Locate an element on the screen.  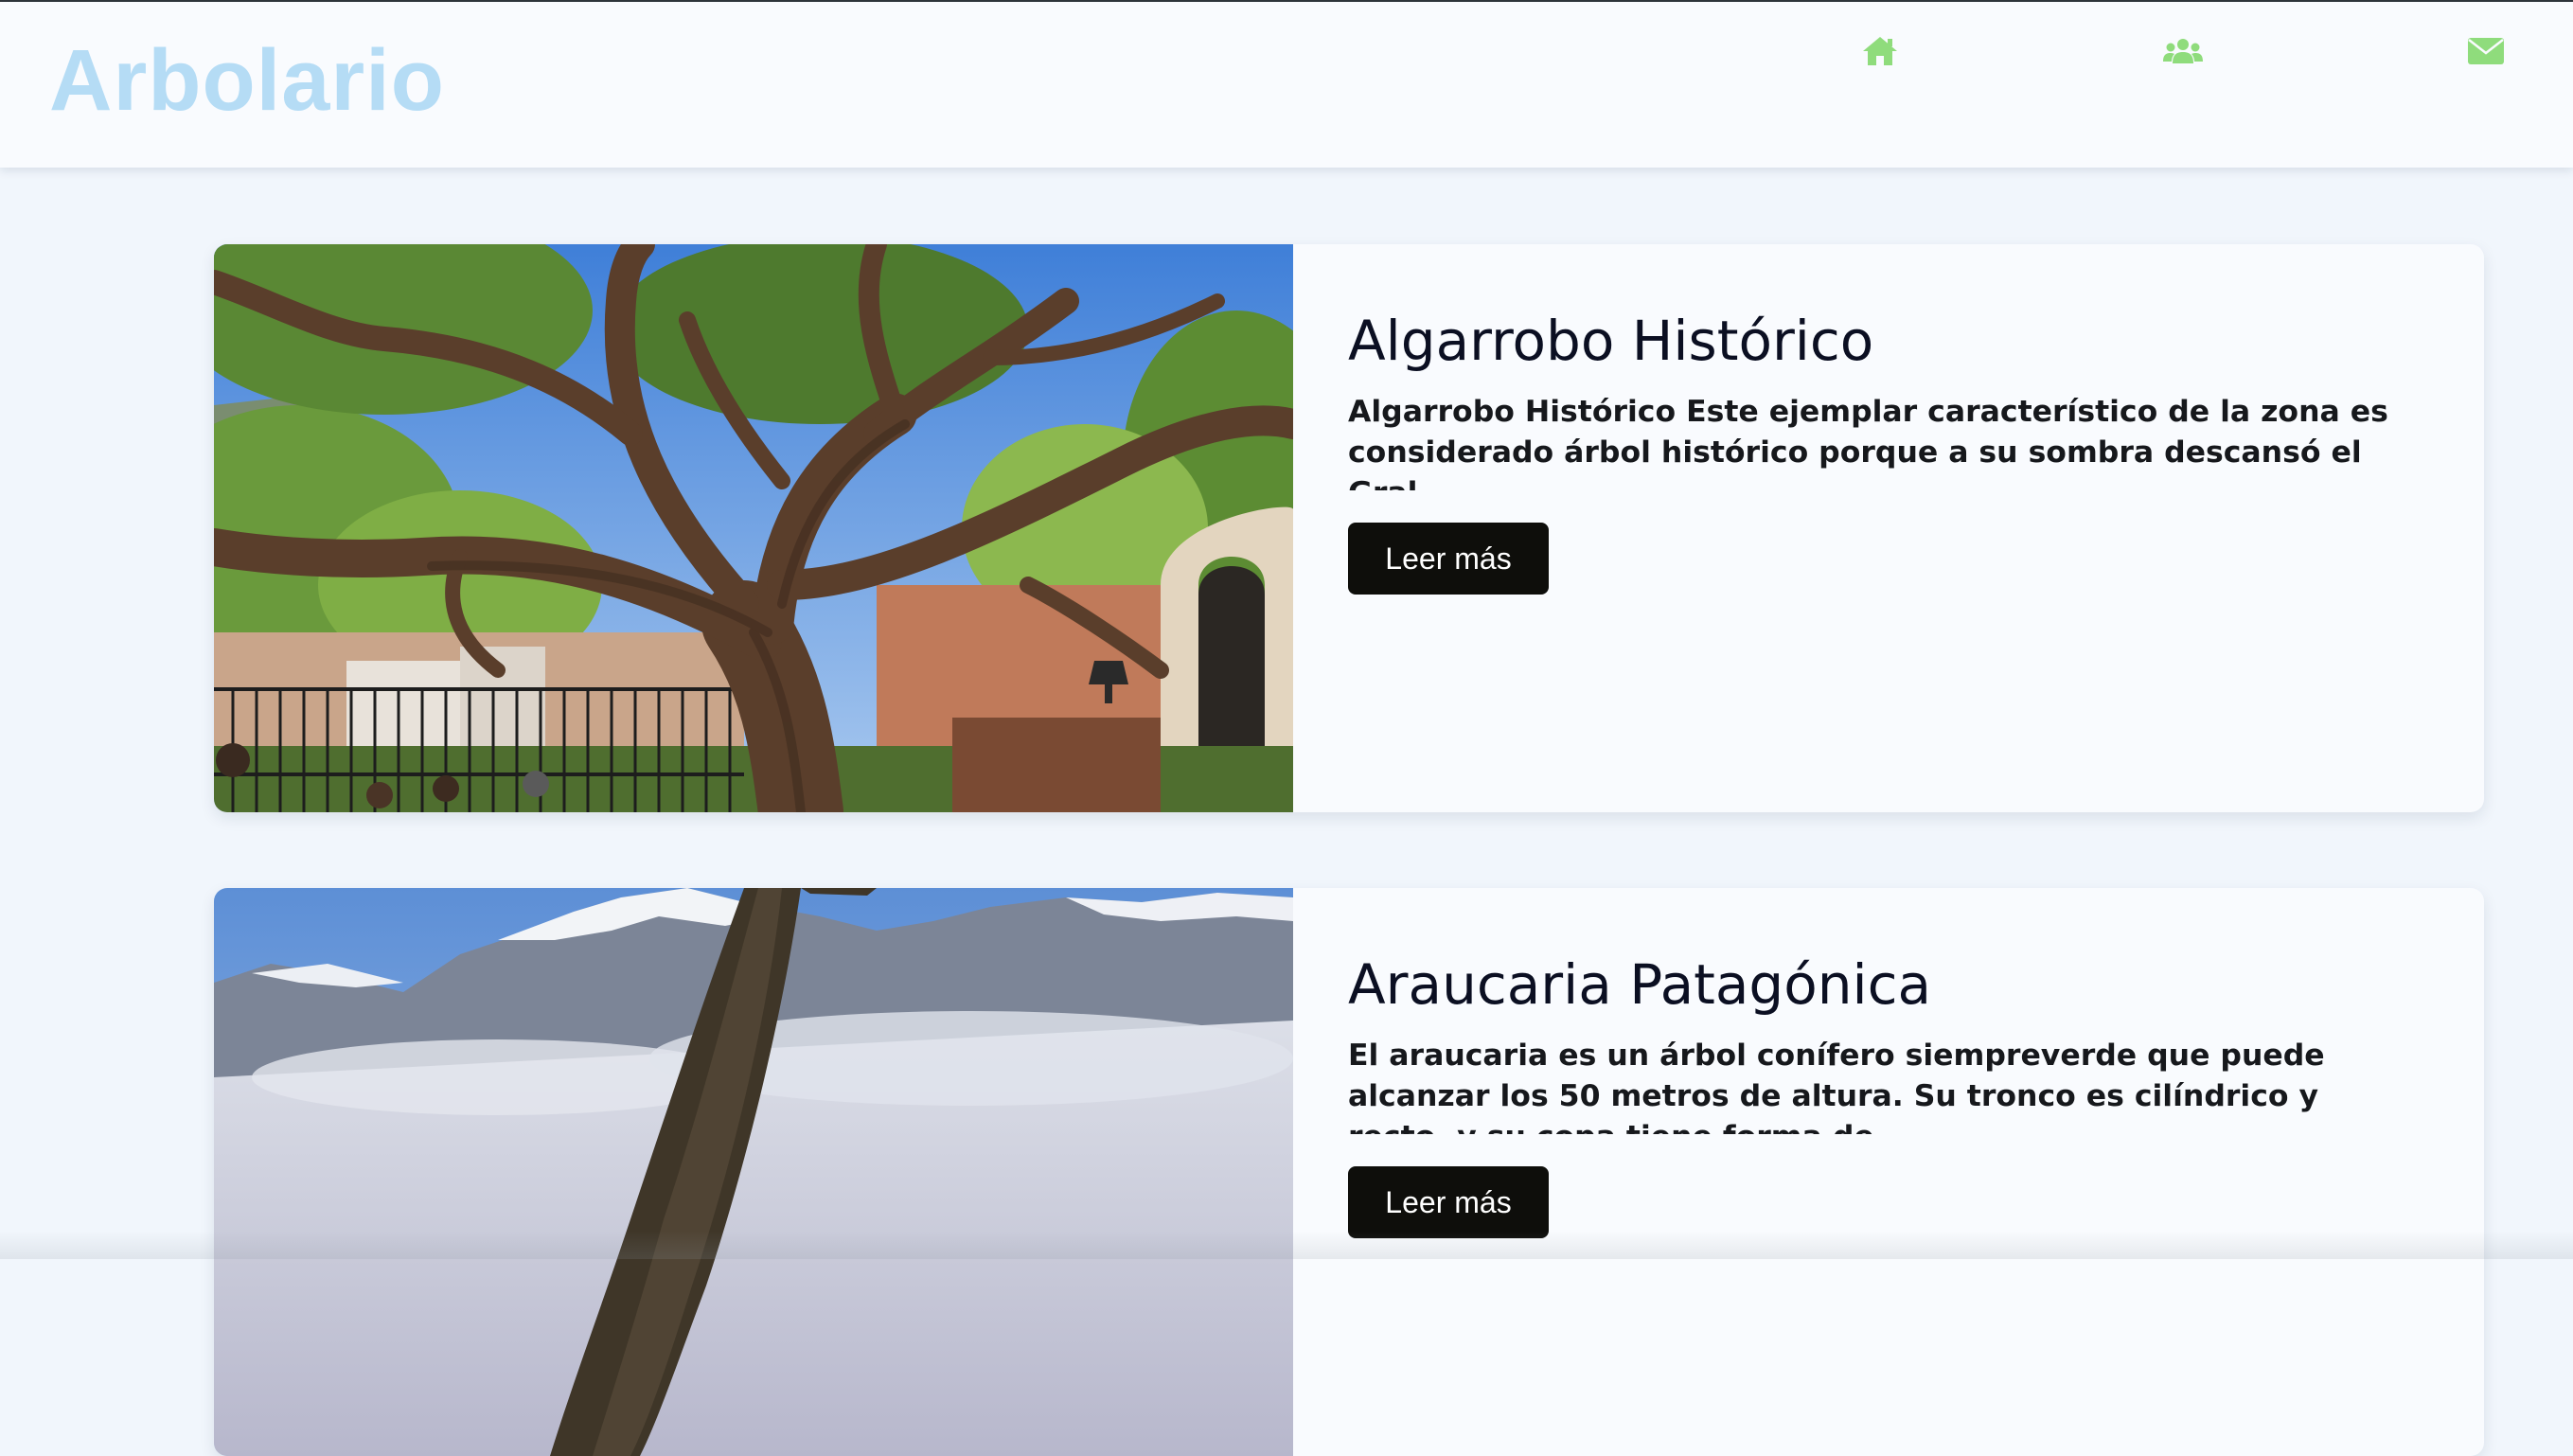
card-title: Araucaria Patagónica is located at coordinates (1639, 985).